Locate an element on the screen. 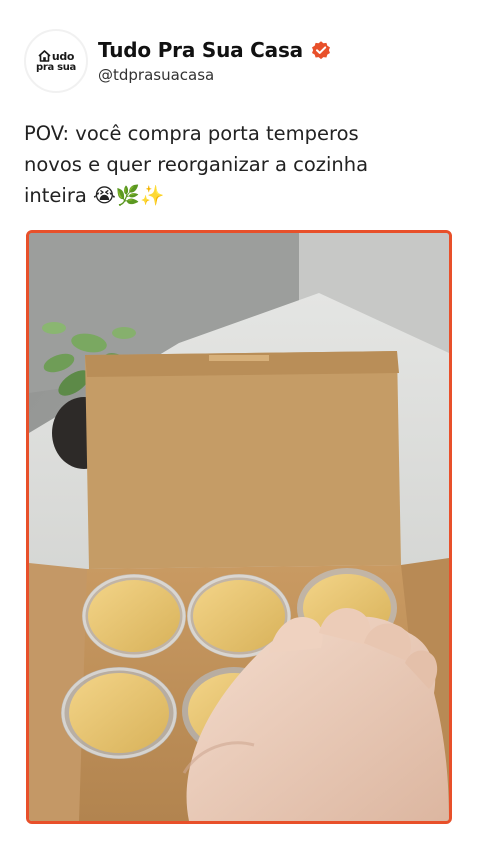 The height and width of the screenshot is (854, 480). avatar-logo-text: udo is located at coordinates (63, 56).